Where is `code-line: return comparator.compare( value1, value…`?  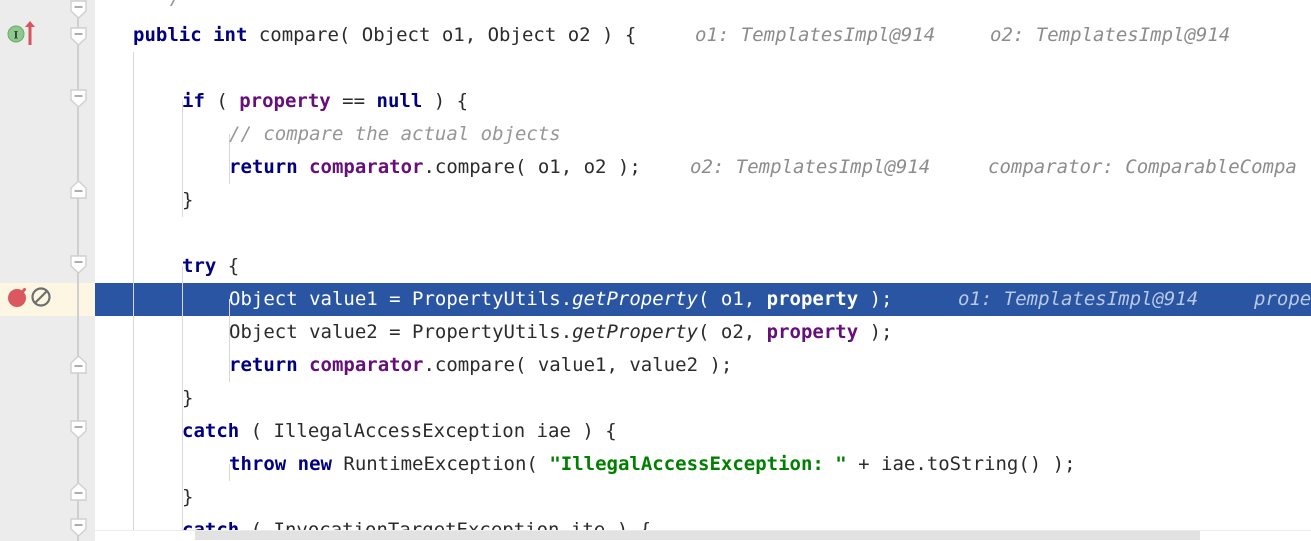
code-line: return comparator.compare( value1, value… is located at coordinates (480, 365).